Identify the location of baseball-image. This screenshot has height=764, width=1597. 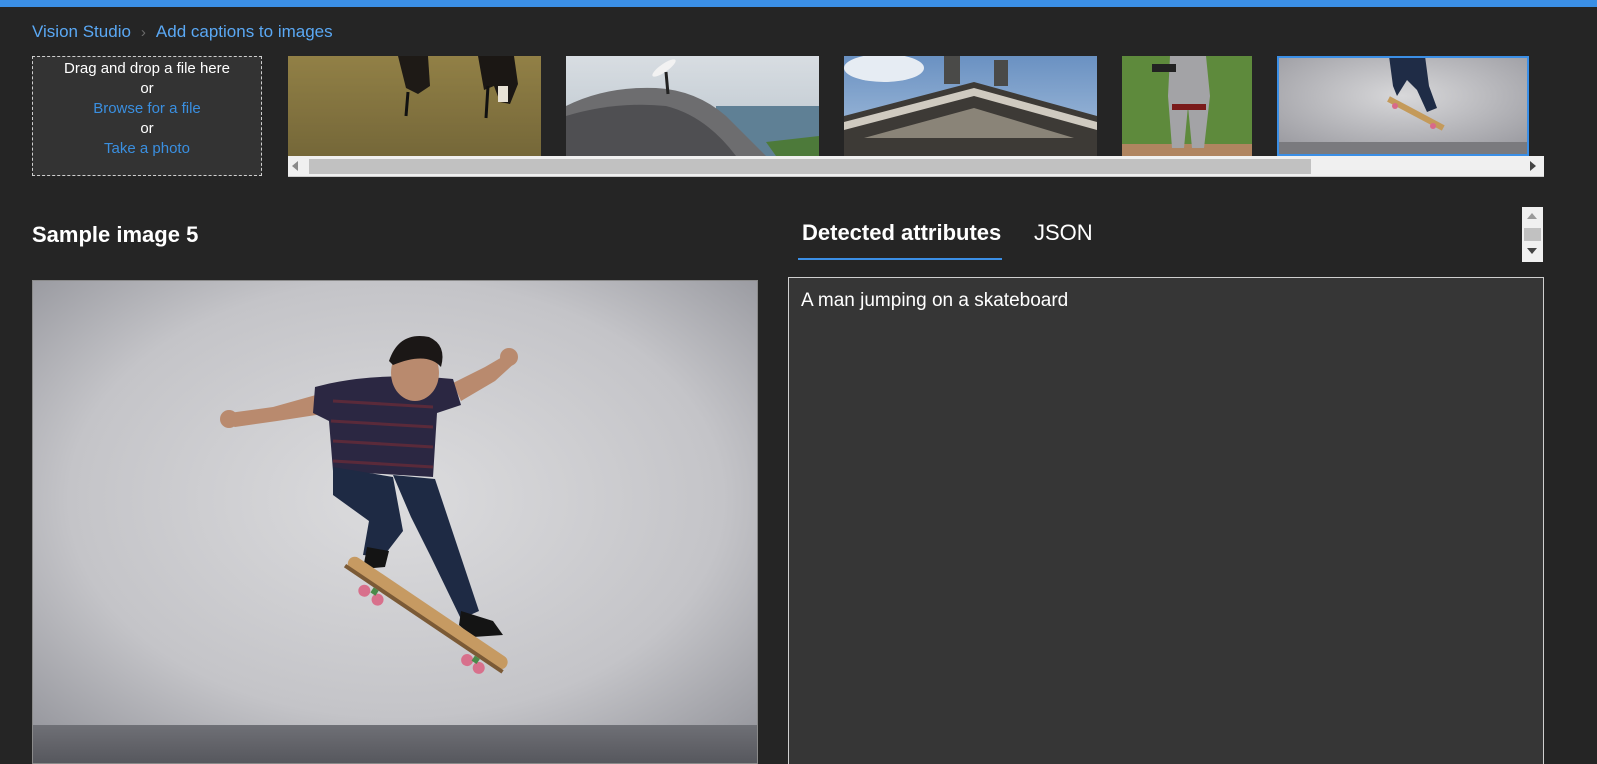
(1187, 106).